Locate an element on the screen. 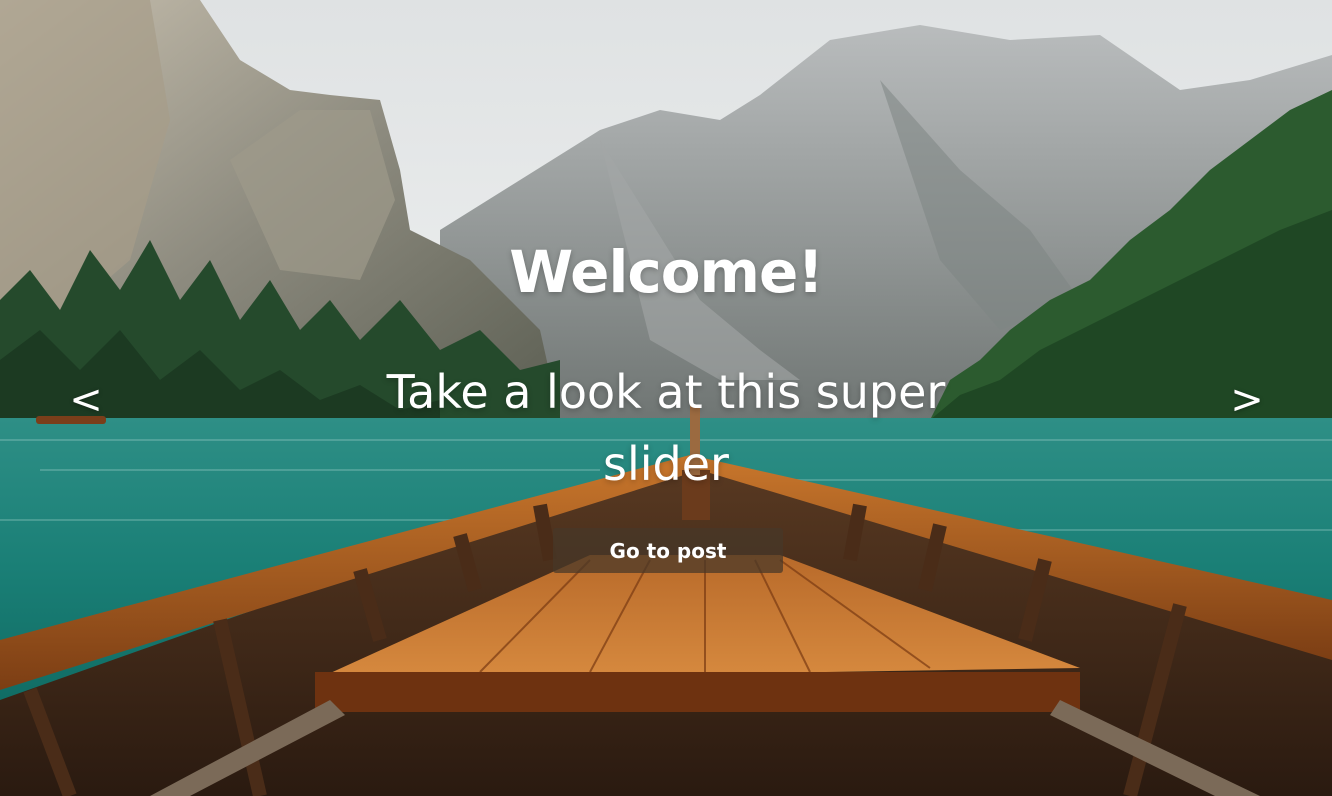 Image resolution: width=1332 pixels, height=796 pixels. next-slide-button: > is located at coordinates (1247, 400).